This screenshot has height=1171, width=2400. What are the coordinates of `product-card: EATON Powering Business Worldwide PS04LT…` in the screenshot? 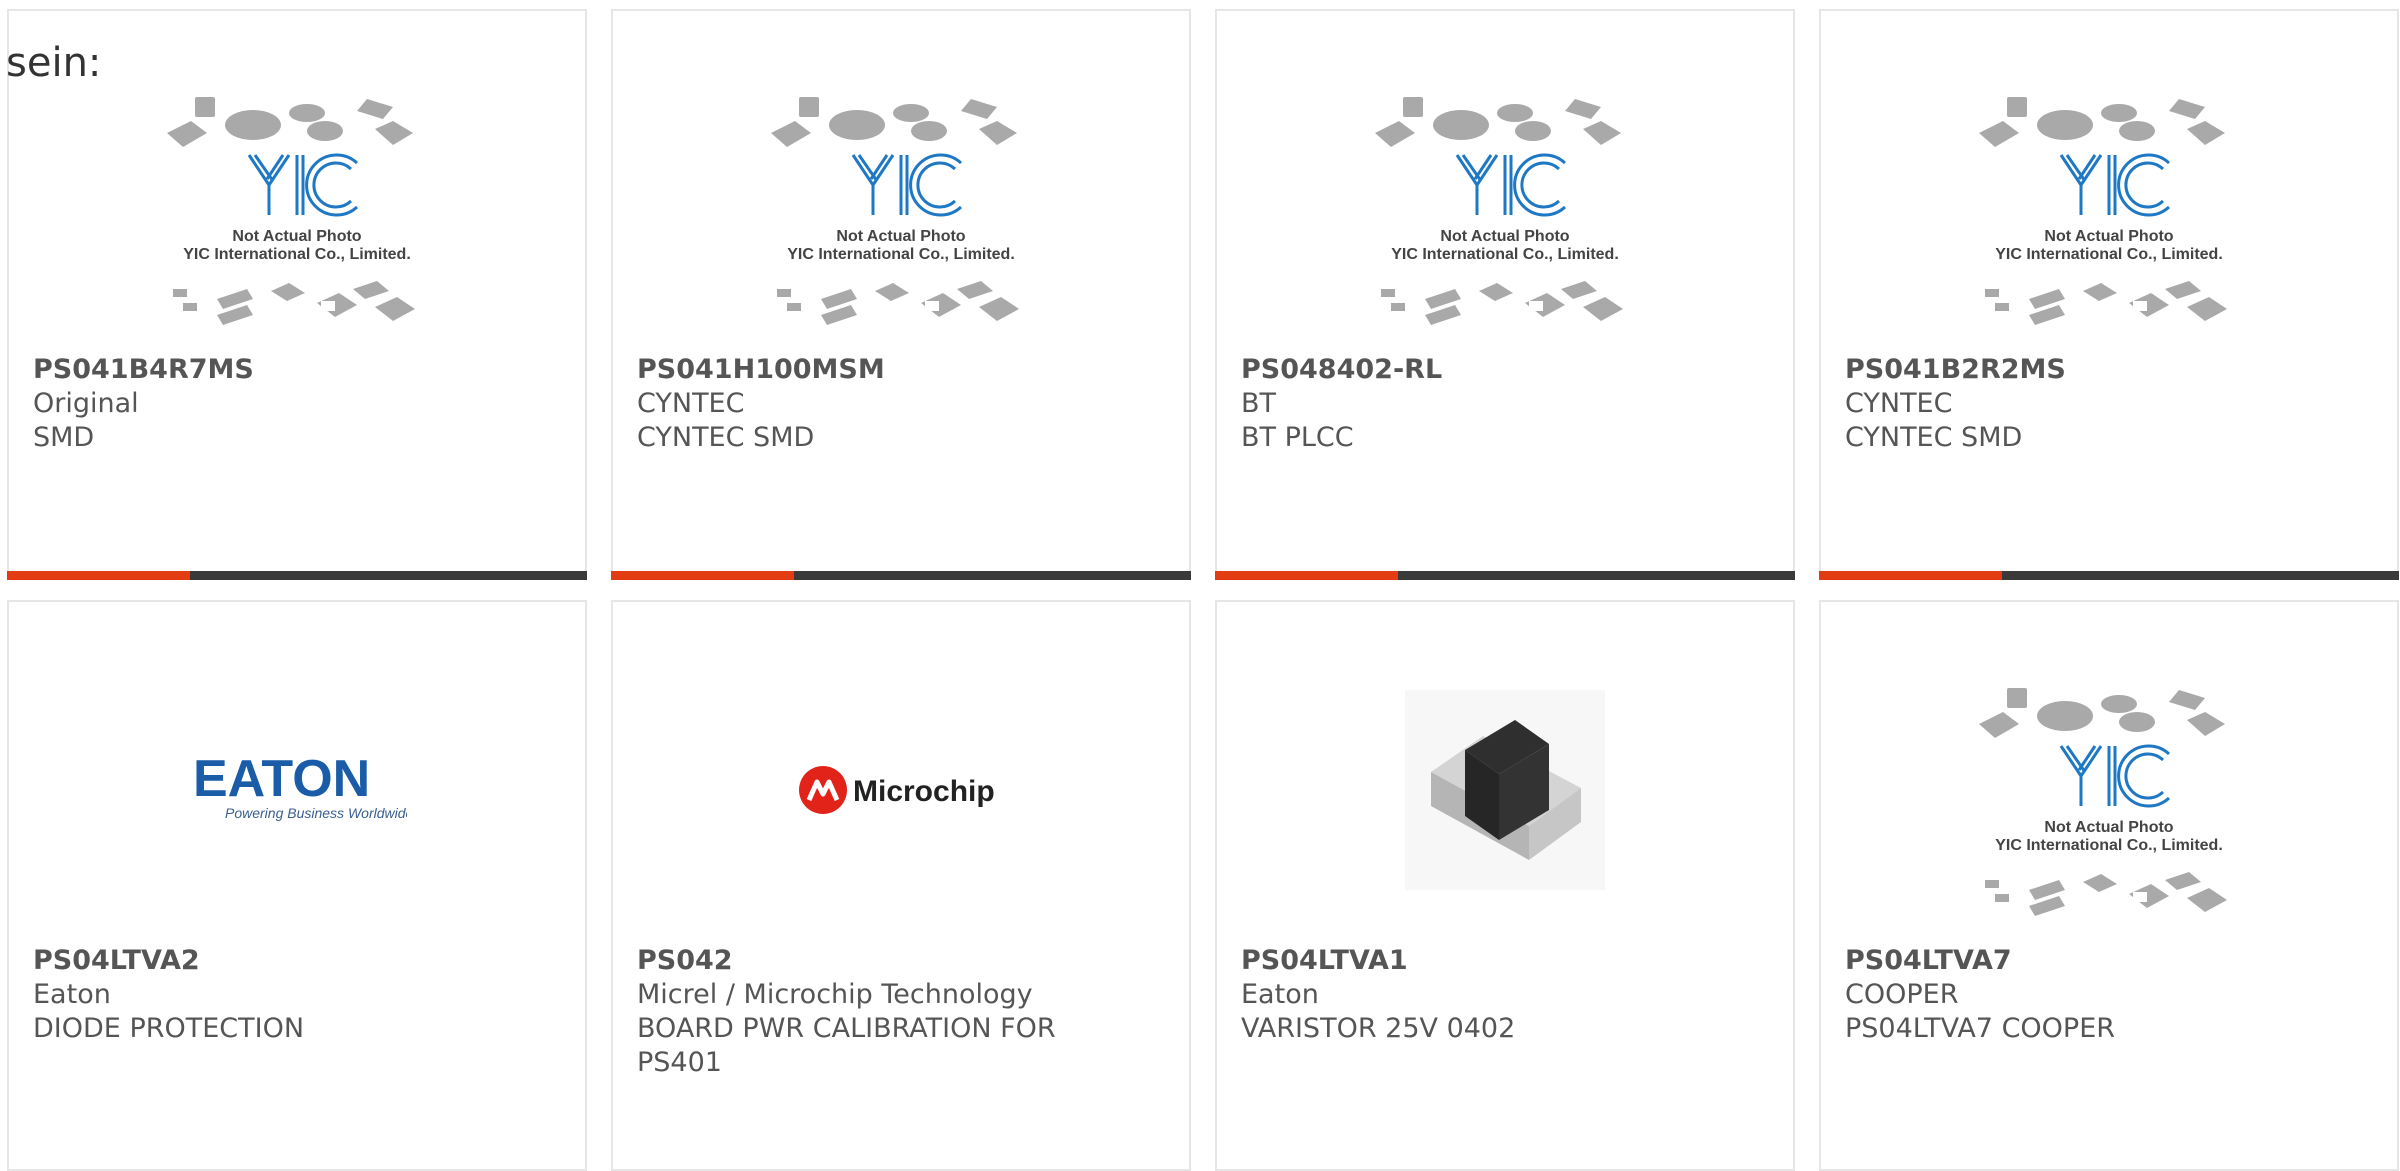 It's located at (297, 885).